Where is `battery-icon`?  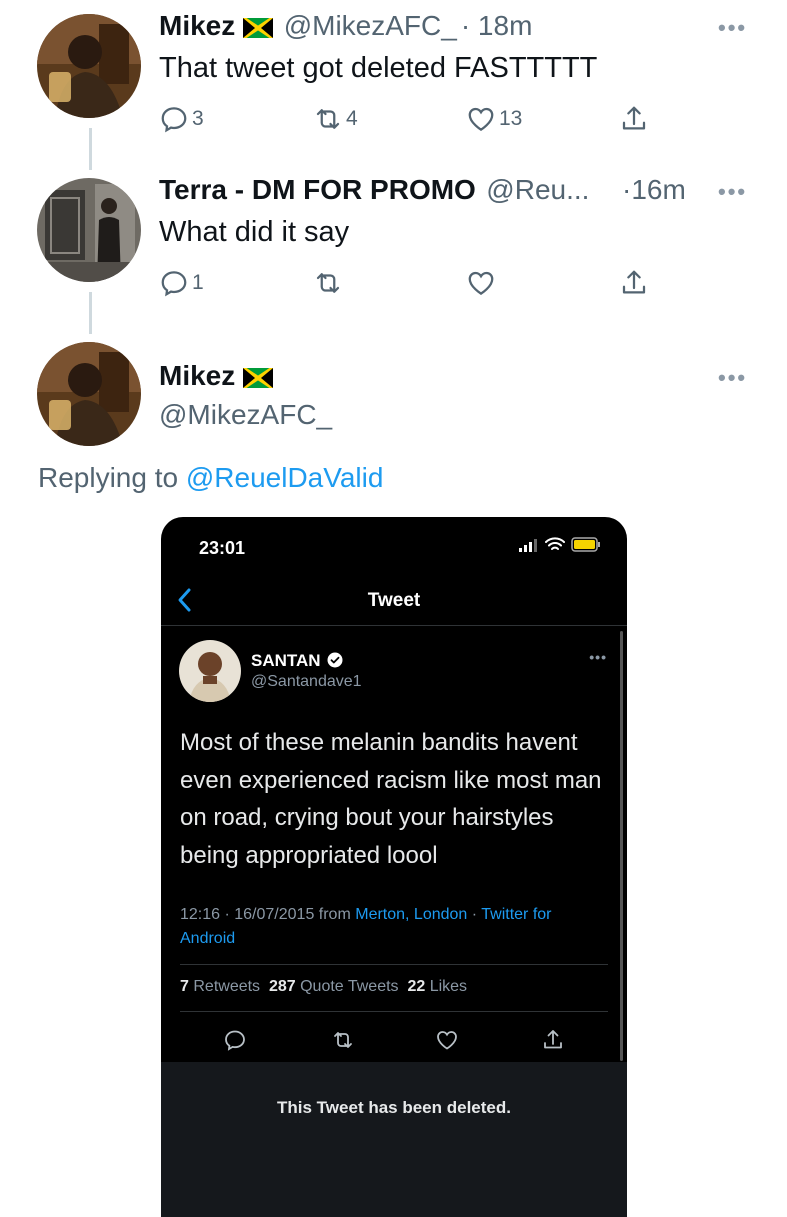 battery-icon is located at coordinates (585, 544).